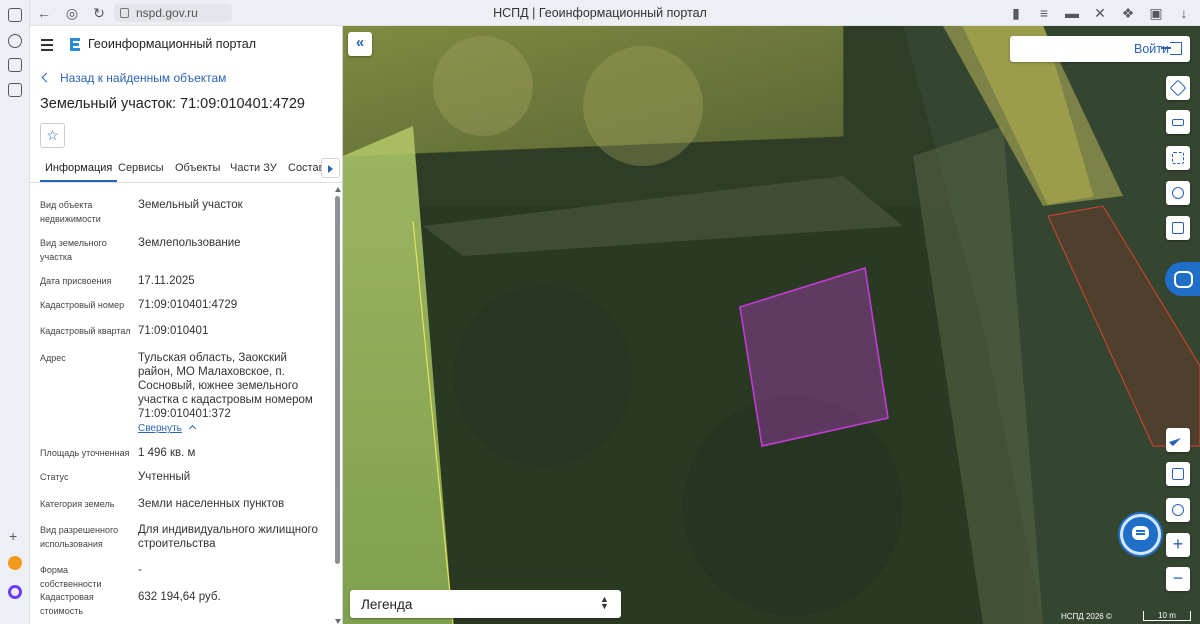  What do you see at coordinates (71, 577) in the screenshot?
I see `info-label: Форма собственности` at bounding box center [71, 577].